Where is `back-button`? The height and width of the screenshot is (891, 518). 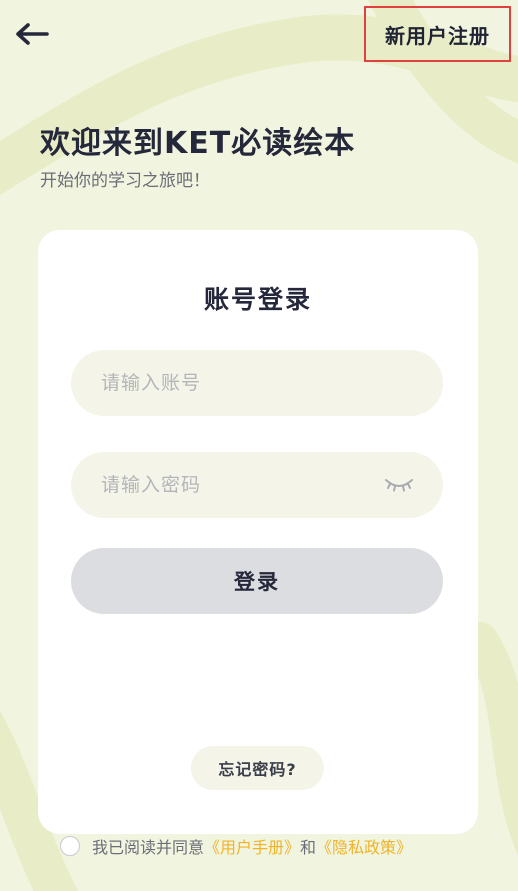 back-button is located at coordinates (32, 34).